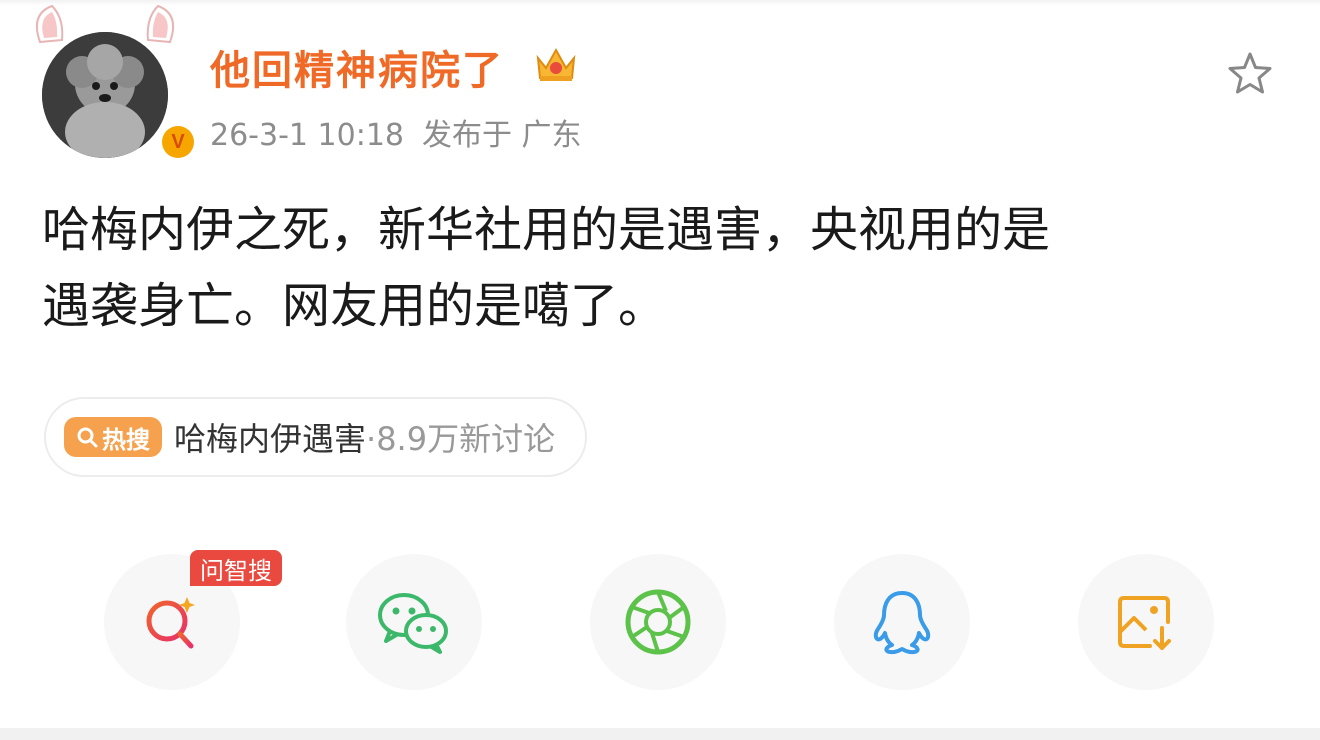  I want to click on hot-search-badge: 热搜, so click(113, 437).